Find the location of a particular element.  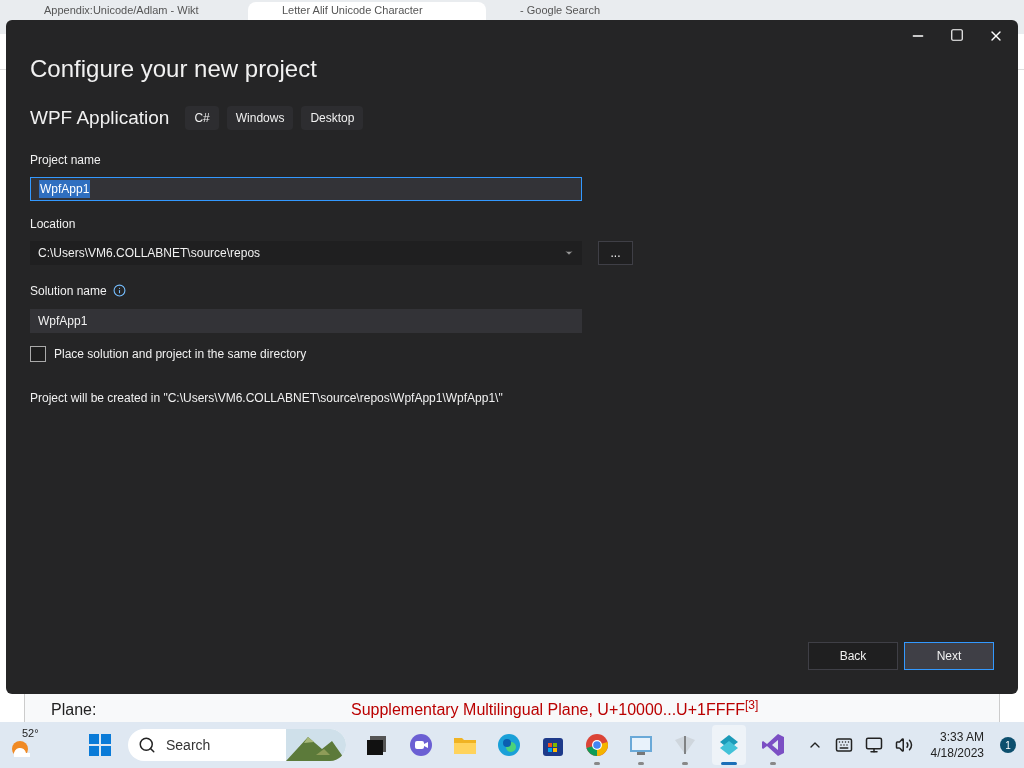

checkbox-label: Place solution and project in the same directory is located at coordinates (180, 354).